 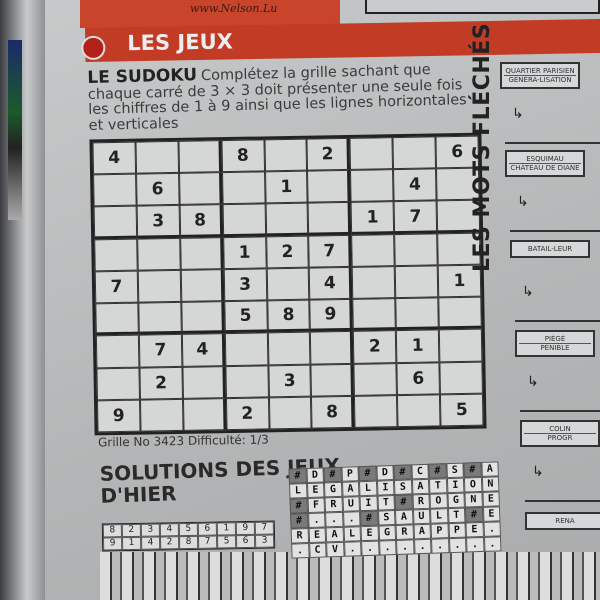 What do you see at coordinates (169, 530) in the screenshot?
I see `solution-digit: 4` at bounding box center [169, 530].